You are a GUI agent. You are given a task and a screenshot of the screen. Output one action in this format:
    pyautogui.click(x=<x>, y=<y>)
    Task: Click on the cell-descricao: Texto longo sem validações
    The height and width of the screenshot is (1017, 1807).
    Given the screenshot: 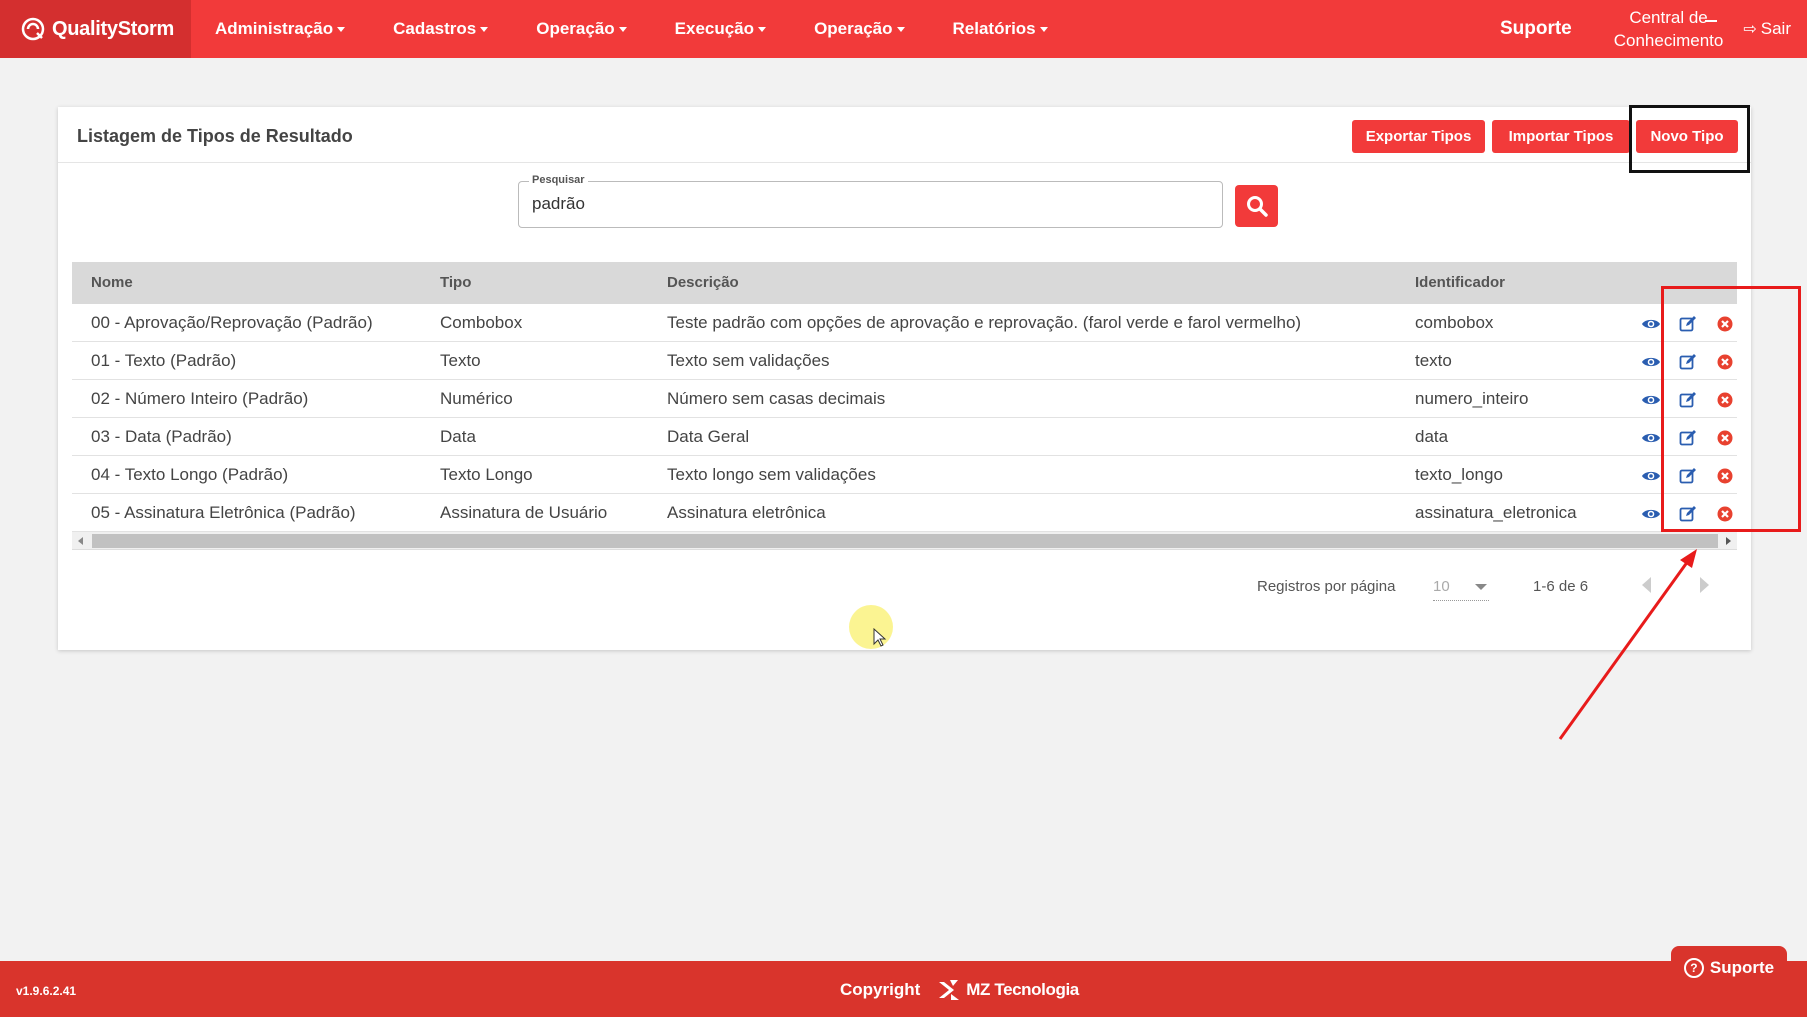 What is the action you would take?
    pyautogui.click(x=771, y=474)
    